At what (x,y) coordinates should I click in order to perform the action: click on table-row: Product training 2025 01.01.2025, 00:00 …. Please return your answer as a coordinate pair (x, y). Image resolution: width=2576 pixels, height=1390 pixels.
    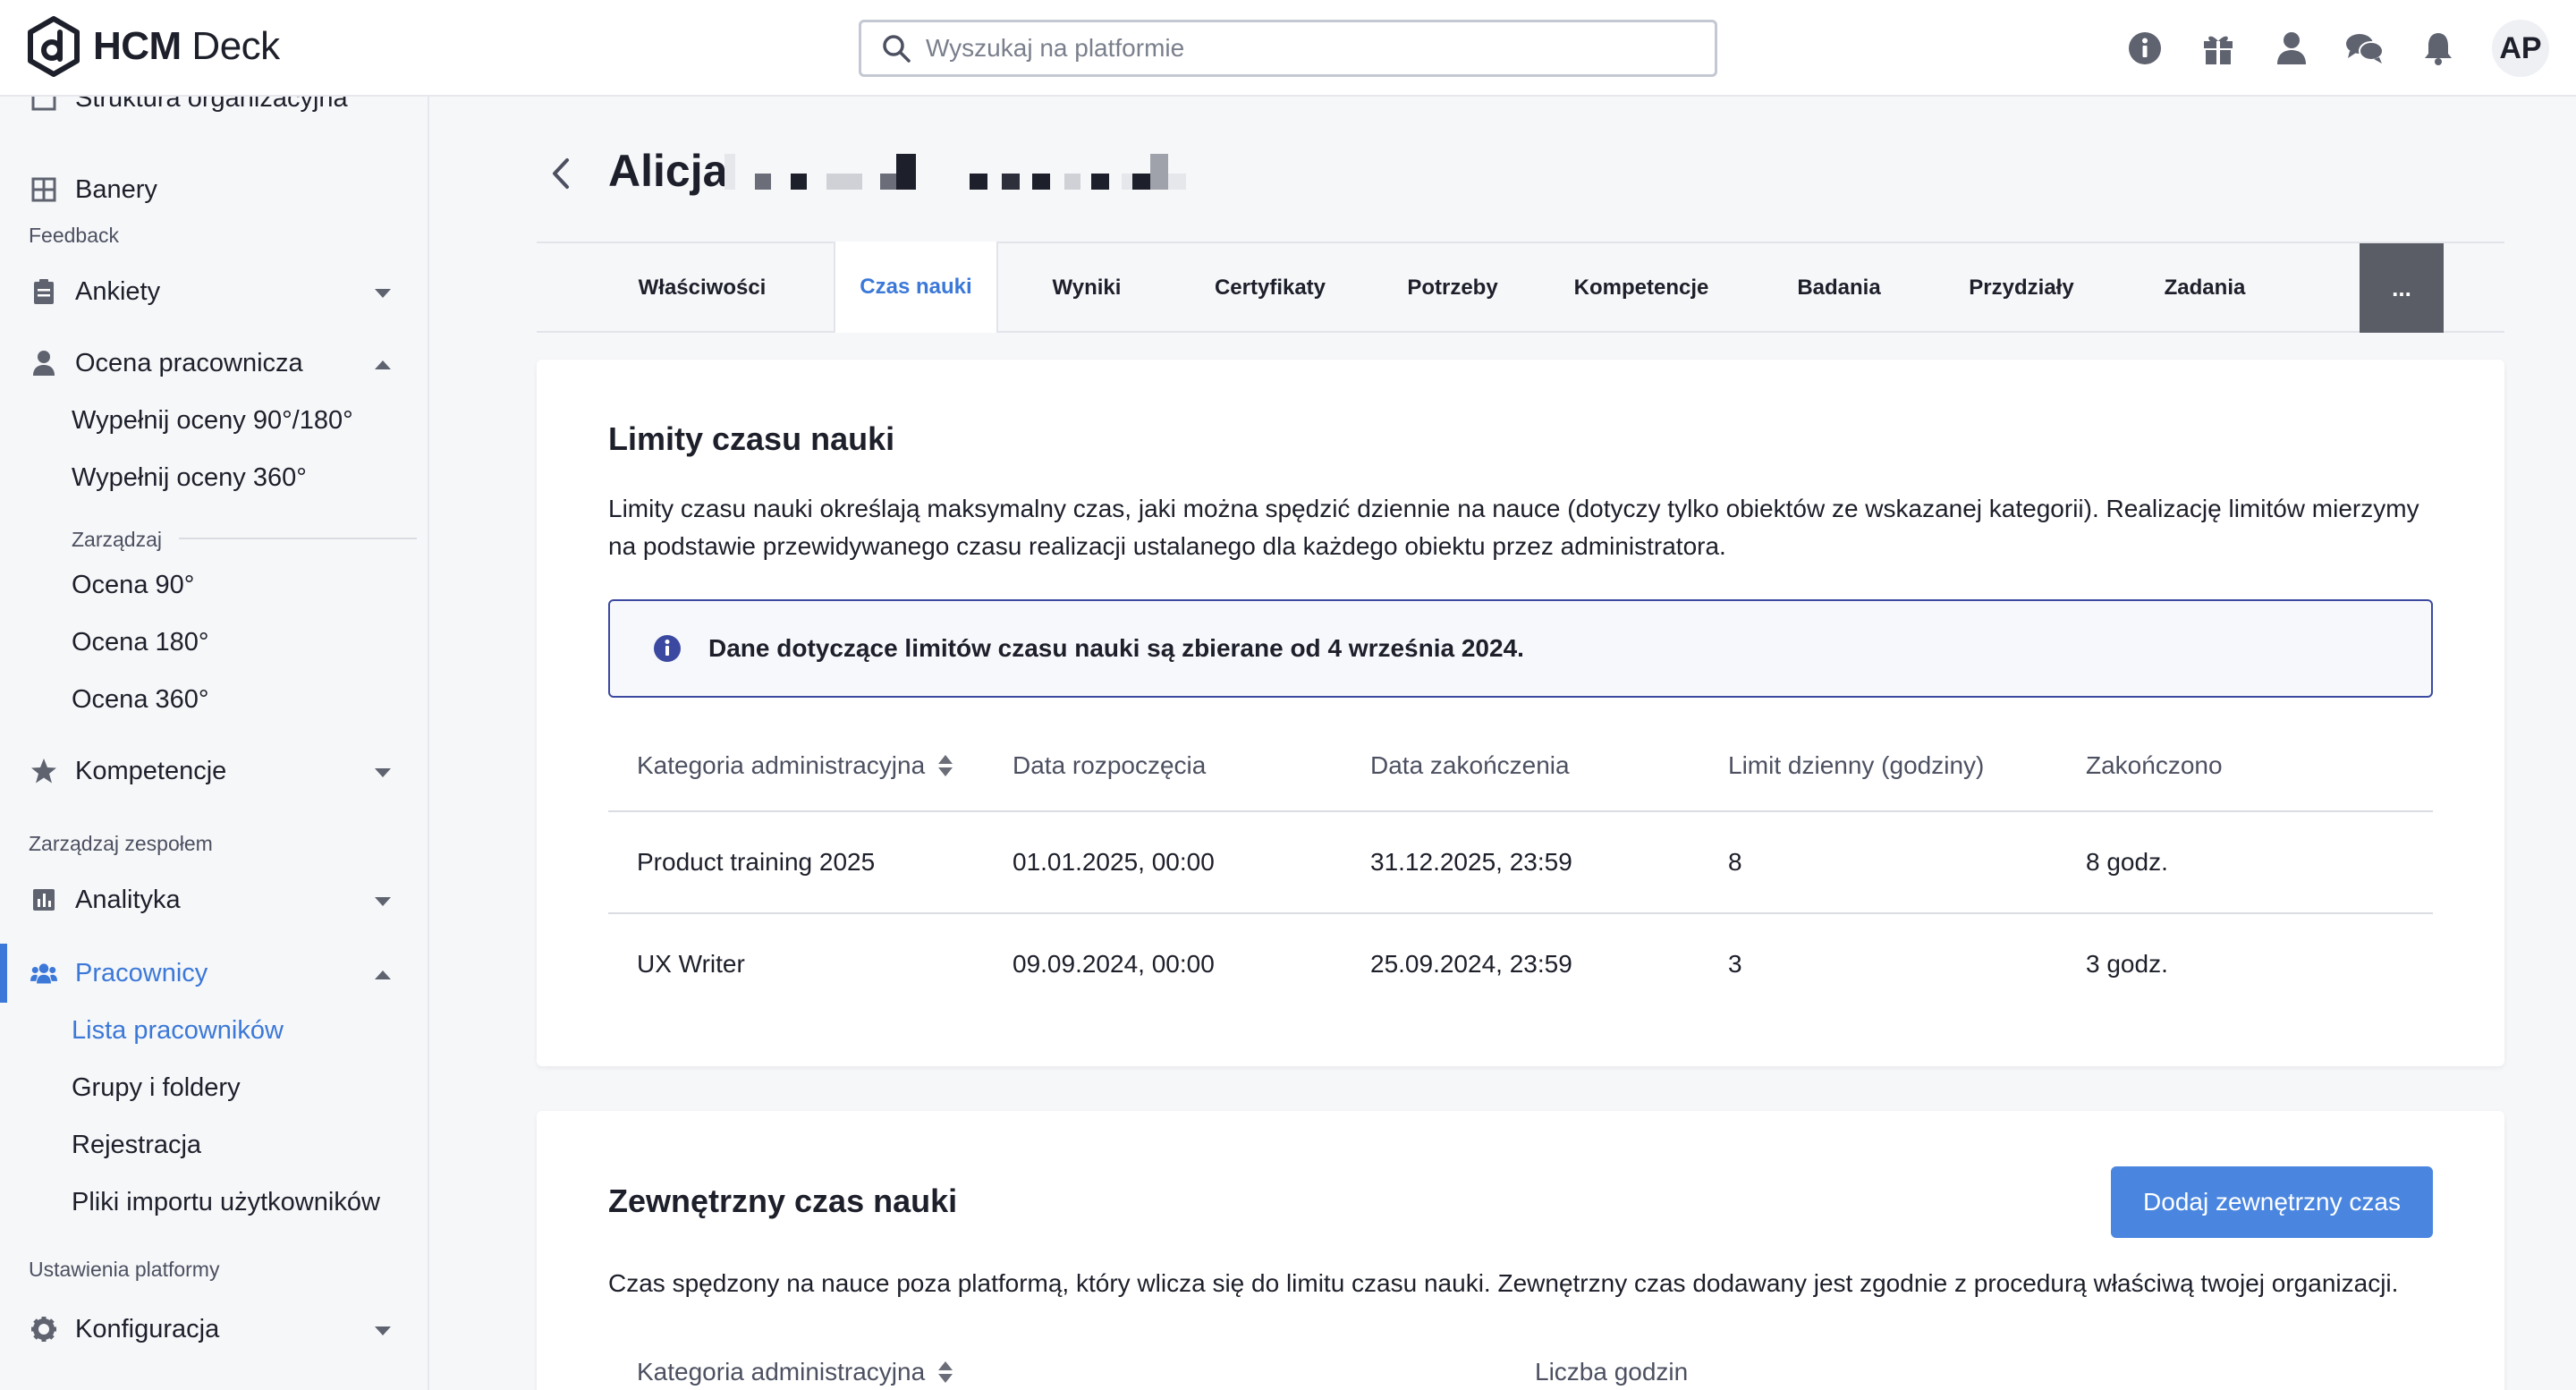
    Looking at the image, I should click on (1520, 864).